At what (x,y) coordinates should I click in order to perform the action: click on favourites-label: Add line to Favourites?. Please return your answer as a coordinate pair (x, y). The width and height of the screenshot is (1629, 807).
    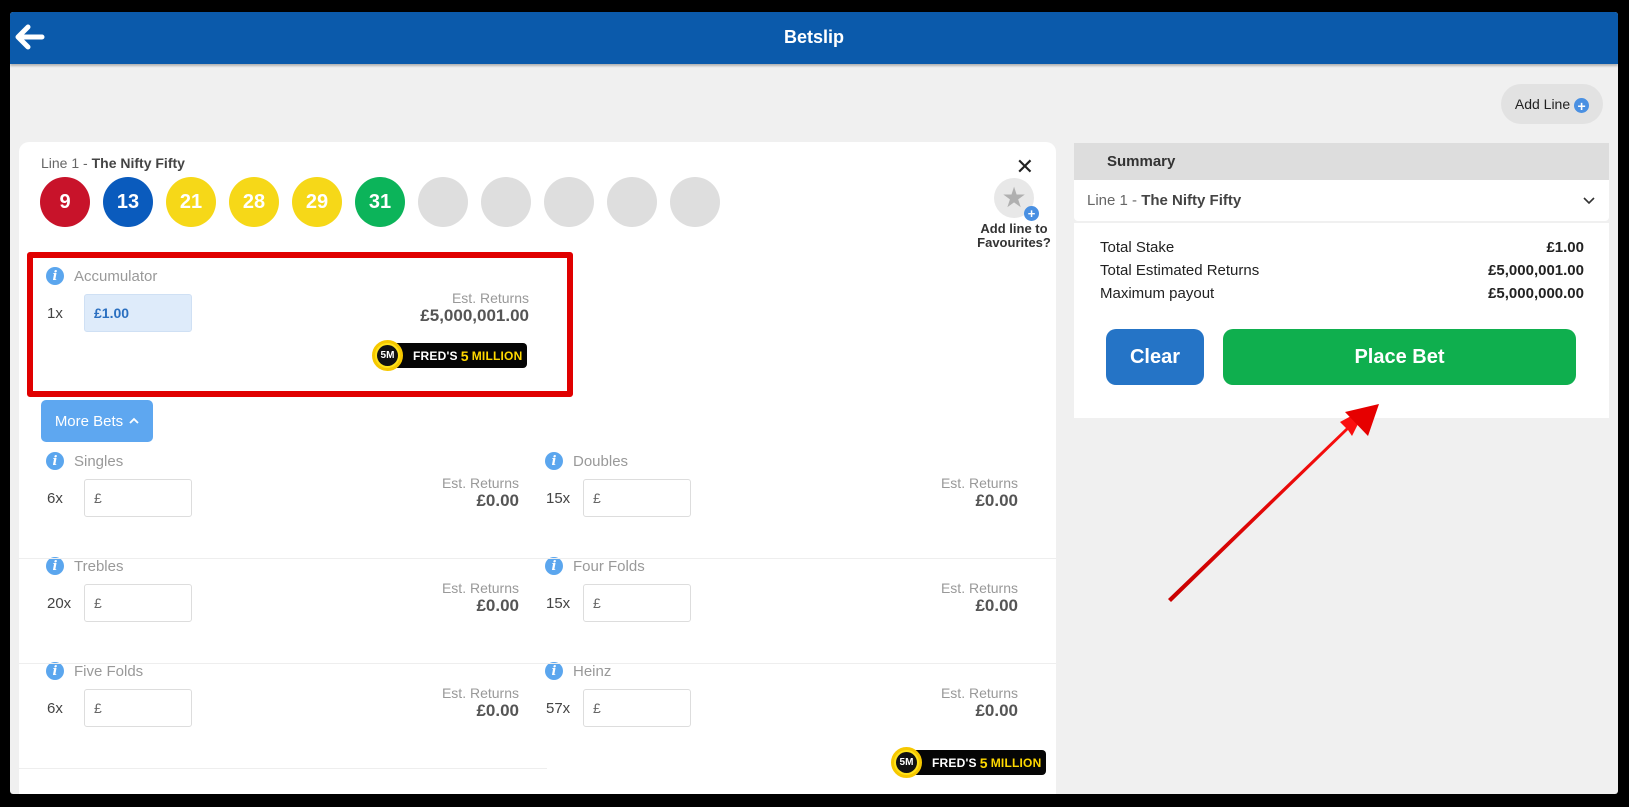
    Looking at the image, I should click on (1014, 236).